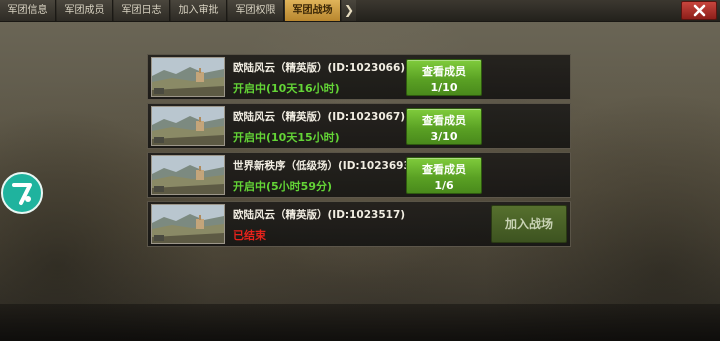  Describe the element at coordinates (28, 10) in the screenshot. I see `tab-legion-info: 军团信息` at that location.